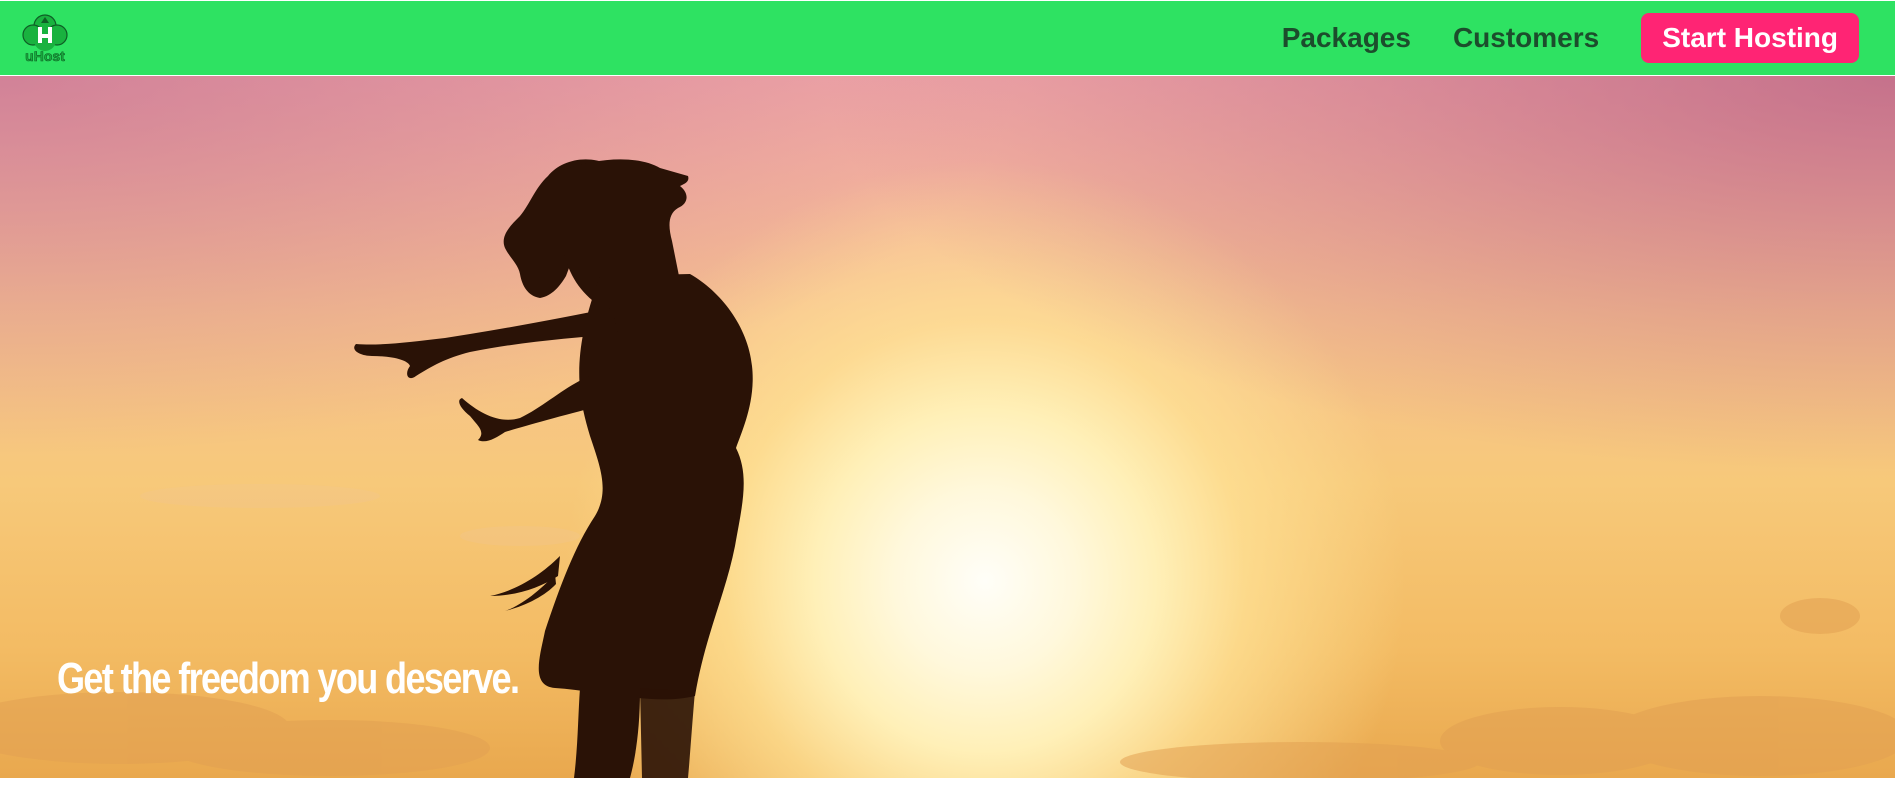 The width and height of the screenshot is (1895, 796). What do you see at coordinates (45, 56) in the screenshot?
I see `logo-text: uHost` at bounding box center [45, 56].